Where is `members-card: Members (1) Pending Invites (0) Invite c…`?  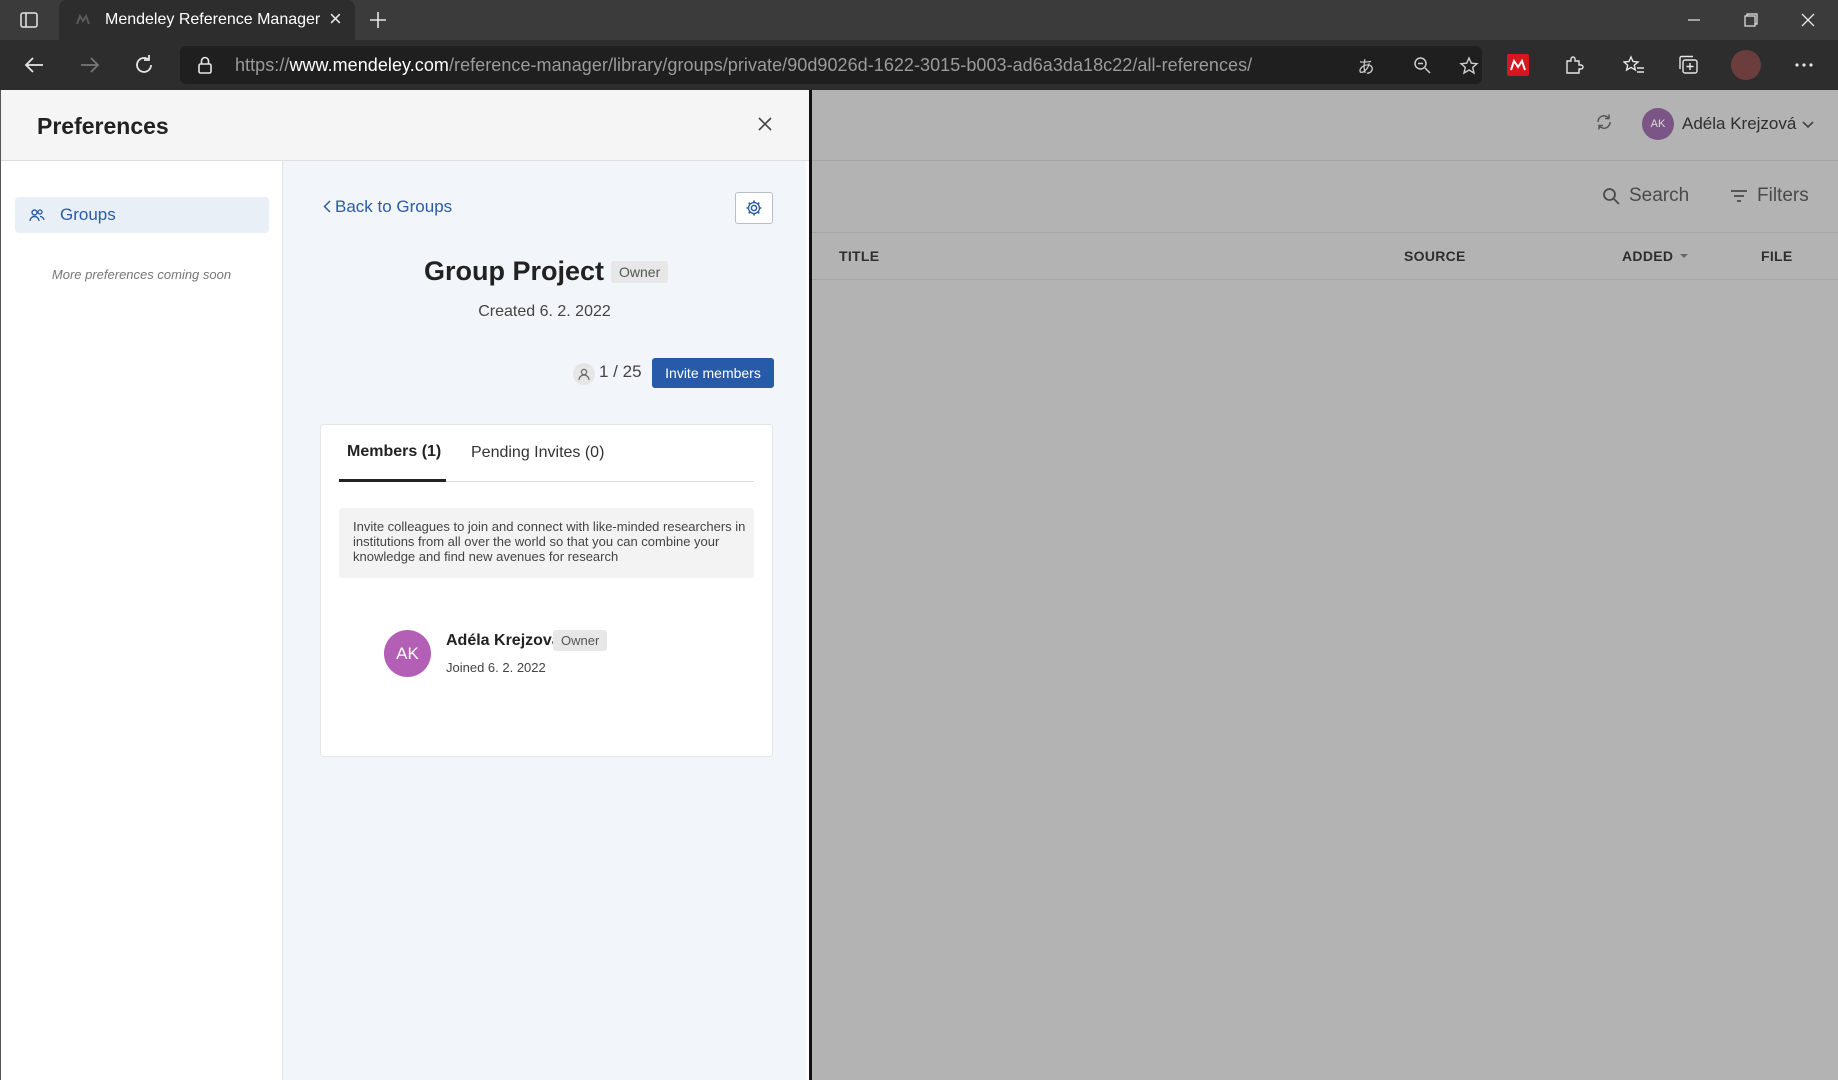
members-card: Members (1) Pending Invites (0) Invite c… is located at coordinates (546, 590).